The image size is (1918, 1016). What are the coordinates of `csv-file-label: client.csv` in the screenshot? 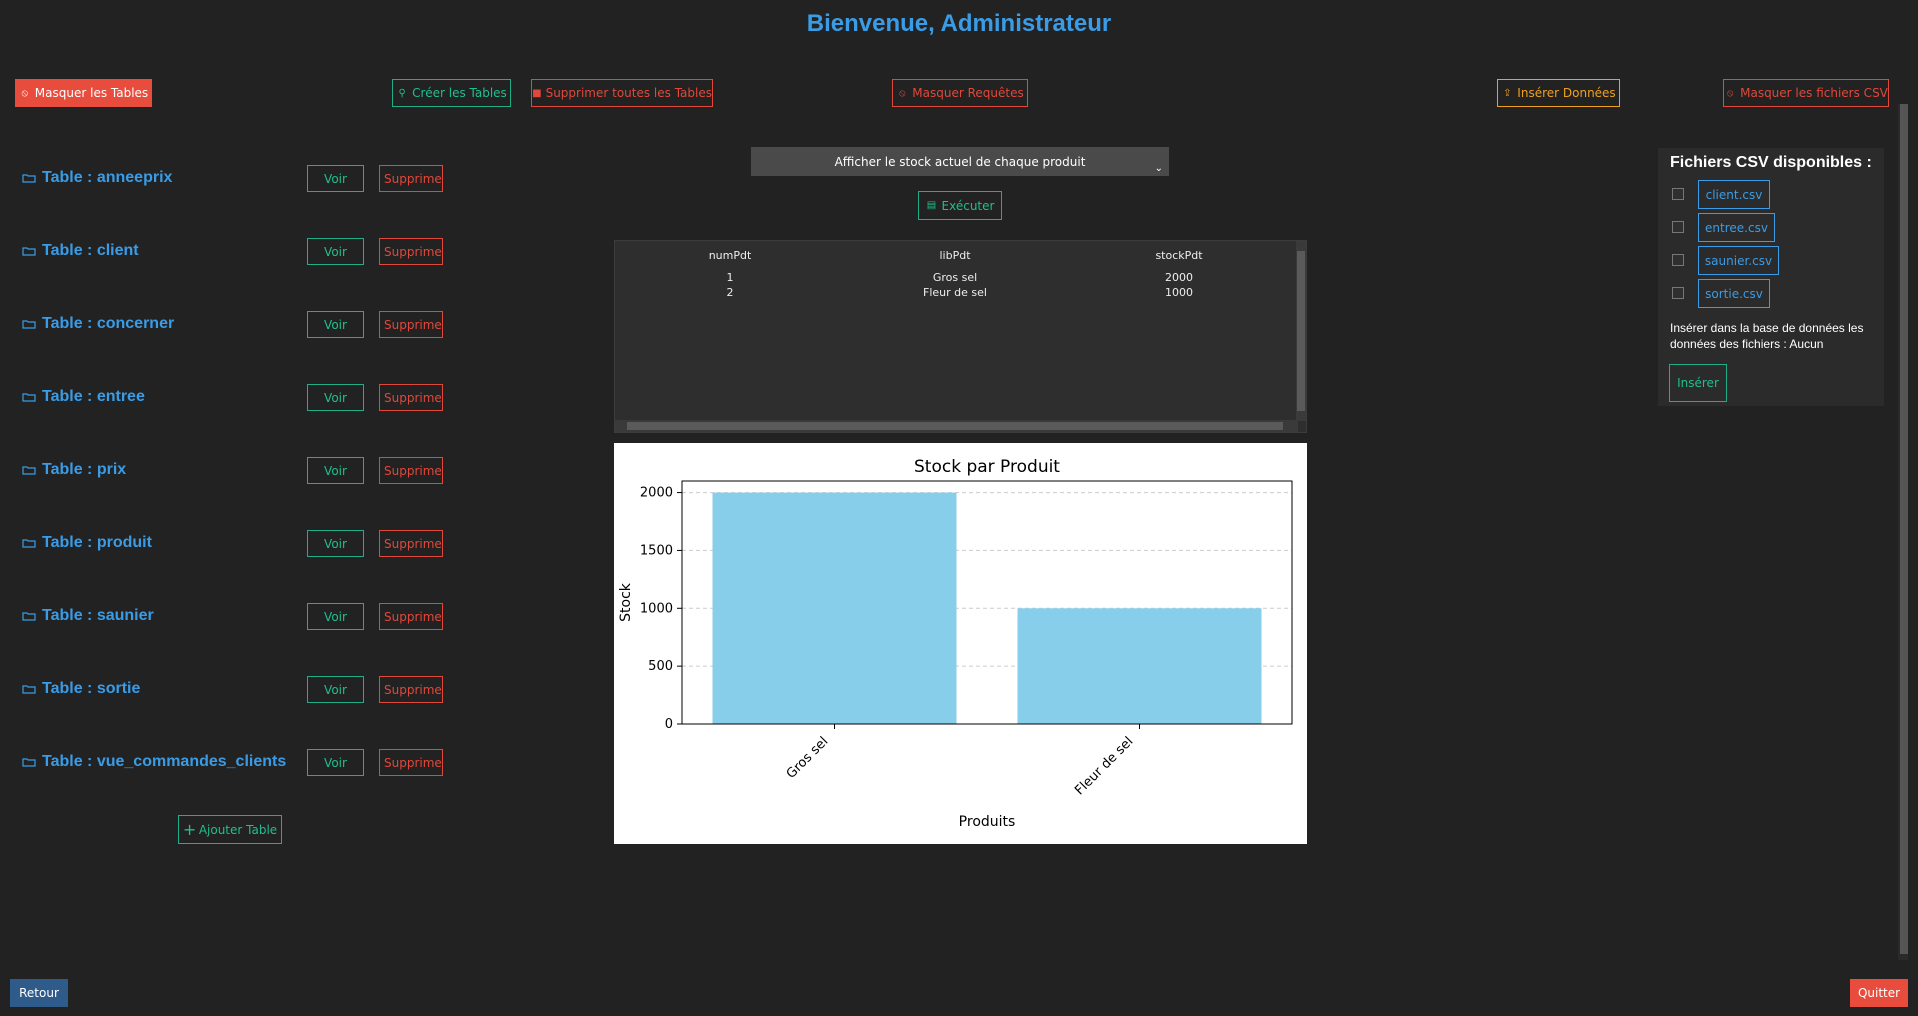 It's located at (1734, 194).